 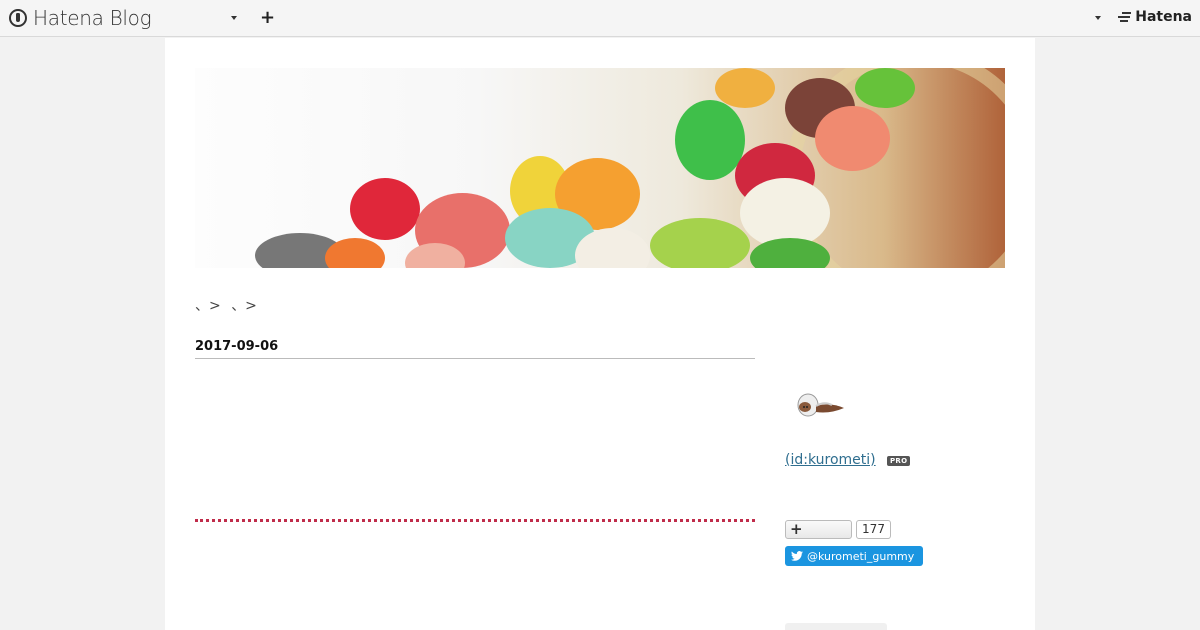 What do you see at coordinates (861, 556) in the screenshot?
I see `twitter-handle: @kurometi_gummy` at bounding box center [861, 556].